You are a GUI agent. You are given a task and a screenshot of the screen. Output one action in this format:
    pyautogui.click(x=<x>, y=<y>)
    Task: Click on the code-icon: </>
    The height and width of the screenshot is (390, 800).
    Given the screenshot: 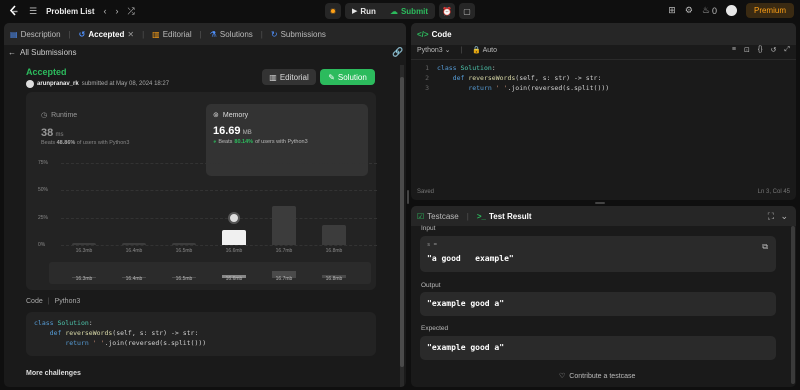 What is the action you would take?
    pyautogui.click(x=423, y=34)
    